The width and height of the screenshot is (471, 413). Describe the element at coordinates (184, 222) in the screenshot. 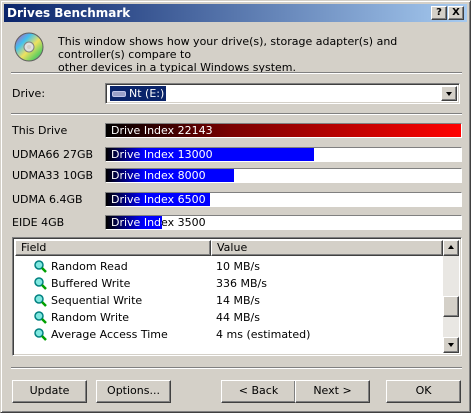

I see `benchmark-bar-text-shadow: Drive Index 3500` at that location.